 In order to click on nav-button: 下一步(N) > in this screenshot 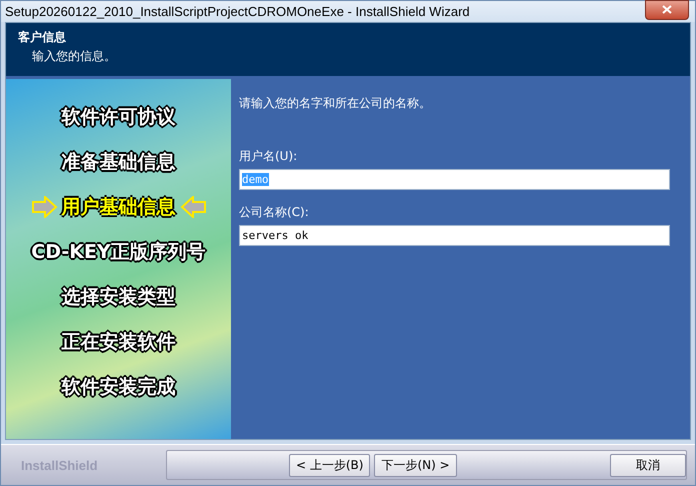, I will do `click(415, 465)`.